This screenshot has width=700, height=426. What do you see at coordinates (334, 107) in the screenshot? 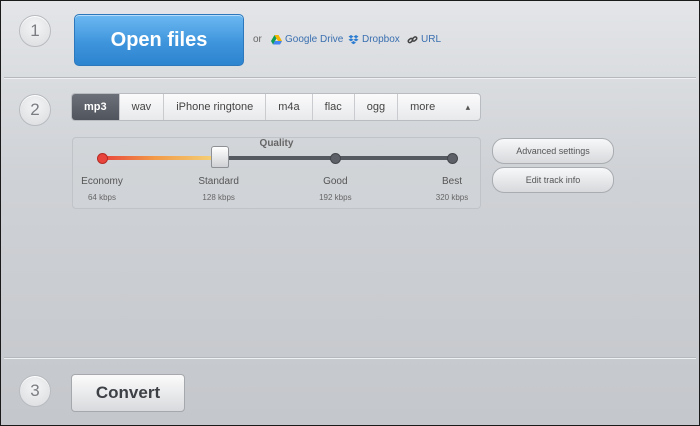
I see `tab-flac: flac` at bounding box center [334, 107].